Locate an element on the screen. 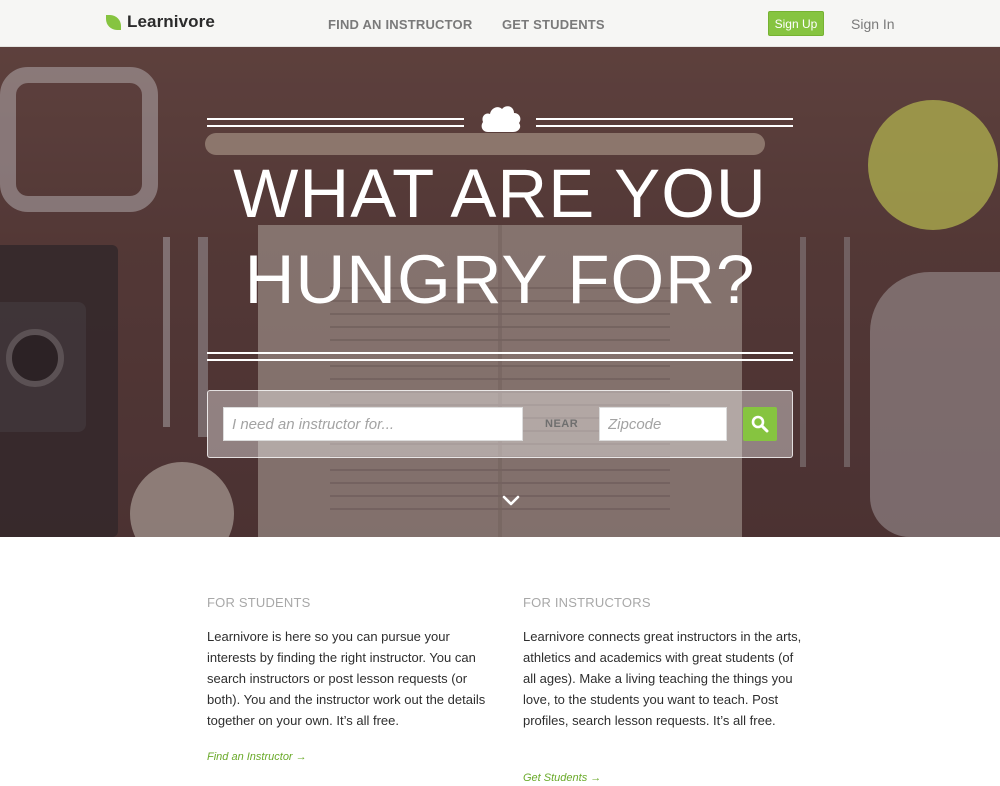 Image resolution: width=1000 pixels, height=786 pixels. hero-headline-line-2: HUNGRY FOR? is located at coordinates (500, 279).